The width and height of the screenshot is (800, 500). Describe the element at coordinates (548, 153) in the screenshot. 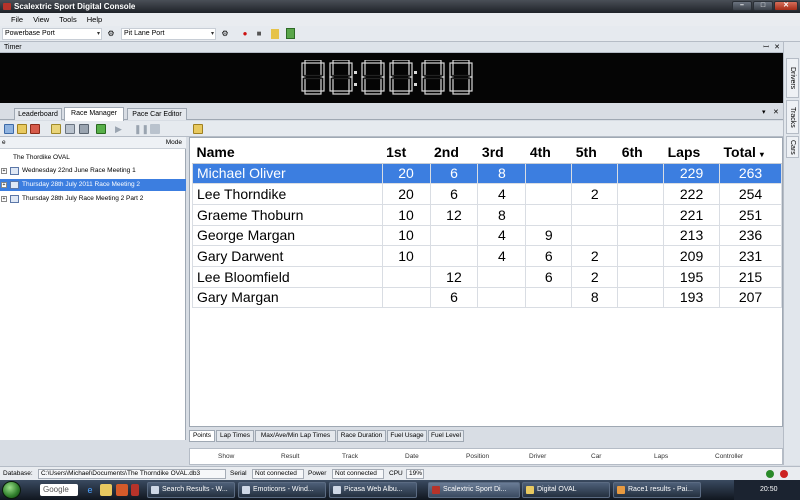

I see `column-header-4th: 4th` at that location.